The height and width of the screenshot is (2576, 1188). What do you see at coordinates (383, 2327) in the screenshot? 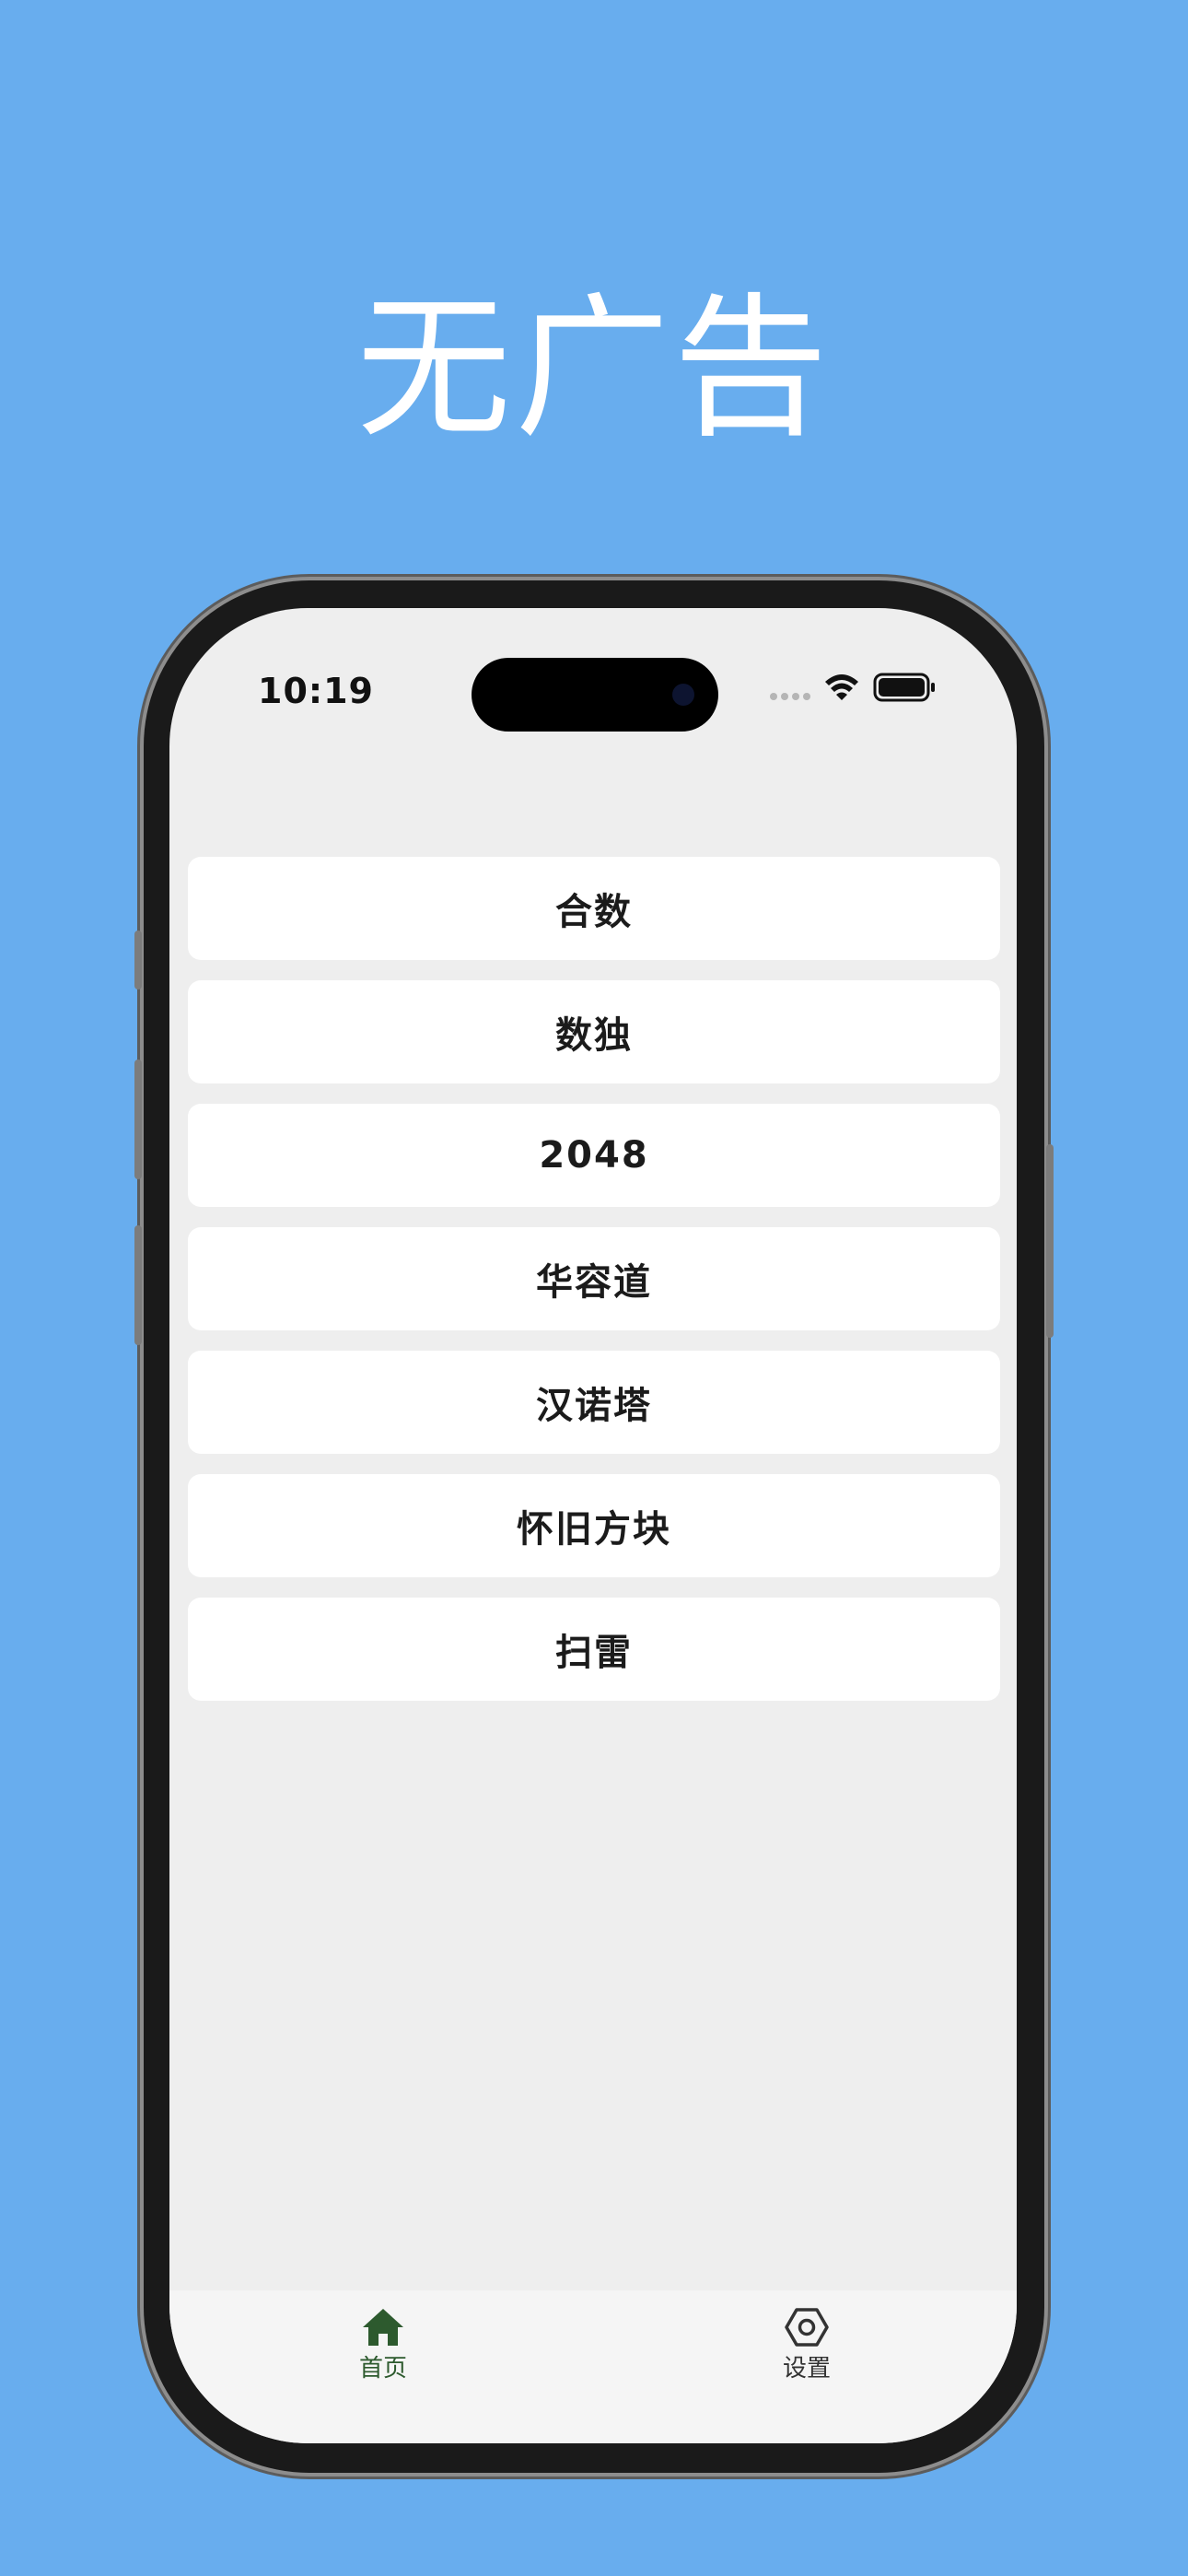
I see `home-icon` at bounding box center [383, 2327].